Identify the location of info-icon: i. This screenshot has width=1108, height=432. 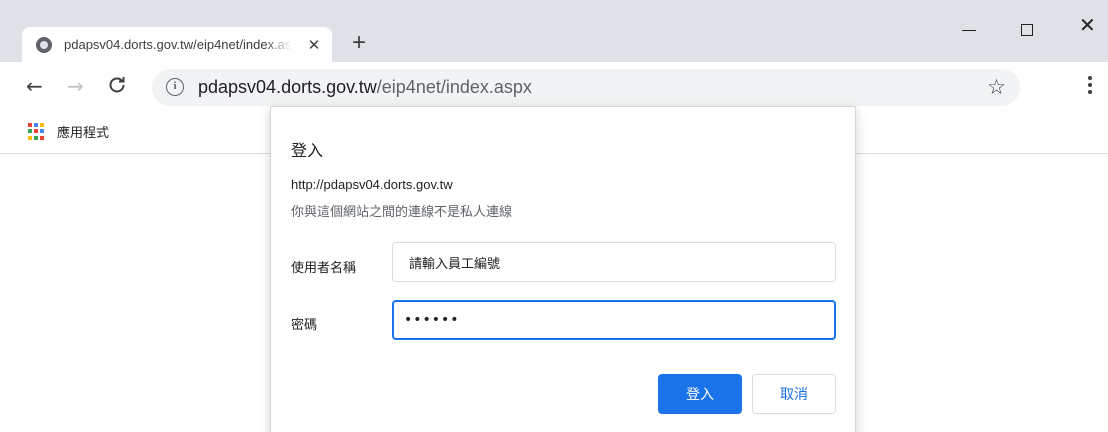
(175, 87).